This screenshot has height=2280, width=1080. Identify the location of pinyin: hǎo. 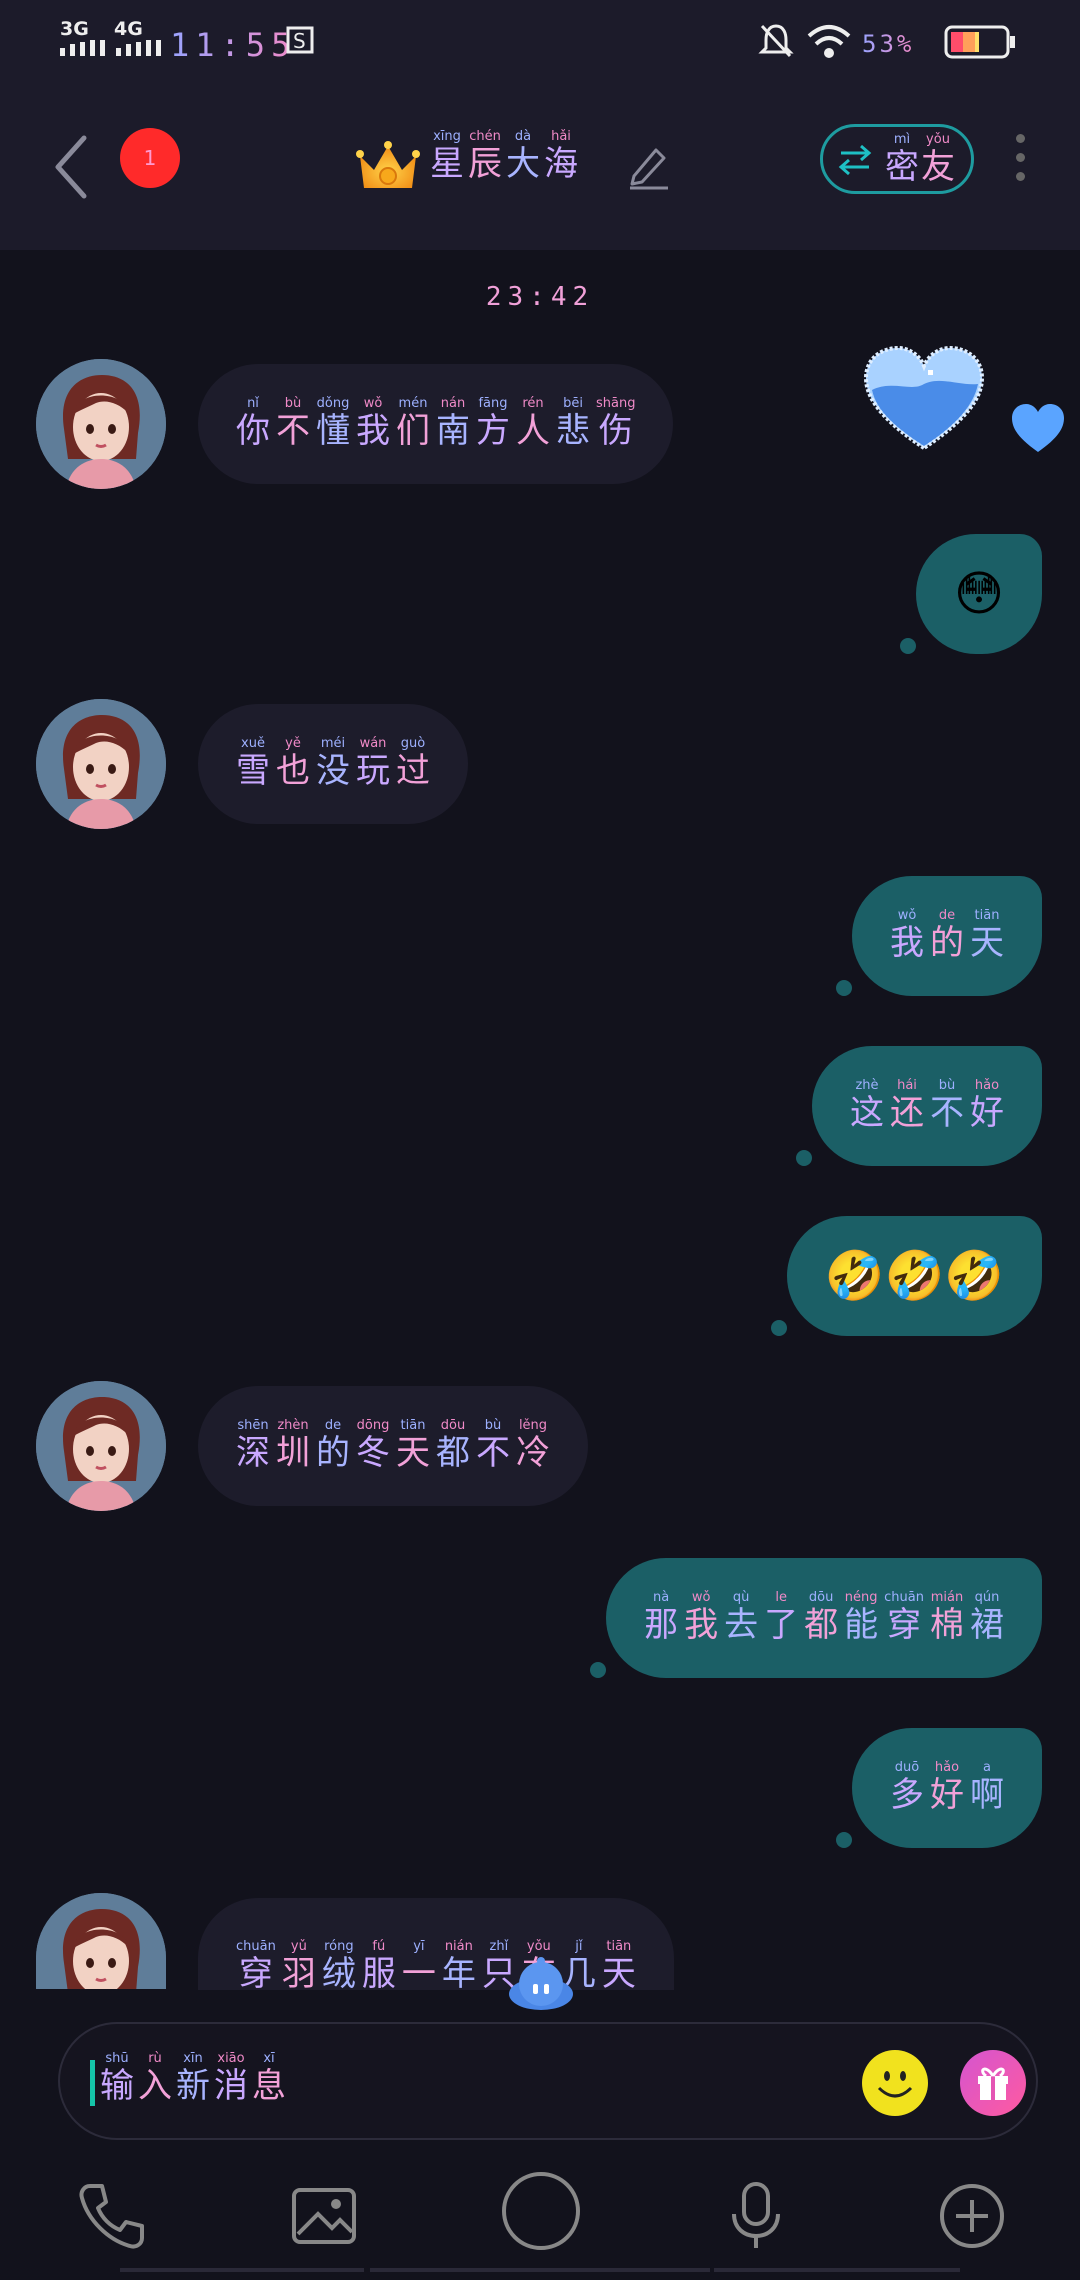
(947, 1767).